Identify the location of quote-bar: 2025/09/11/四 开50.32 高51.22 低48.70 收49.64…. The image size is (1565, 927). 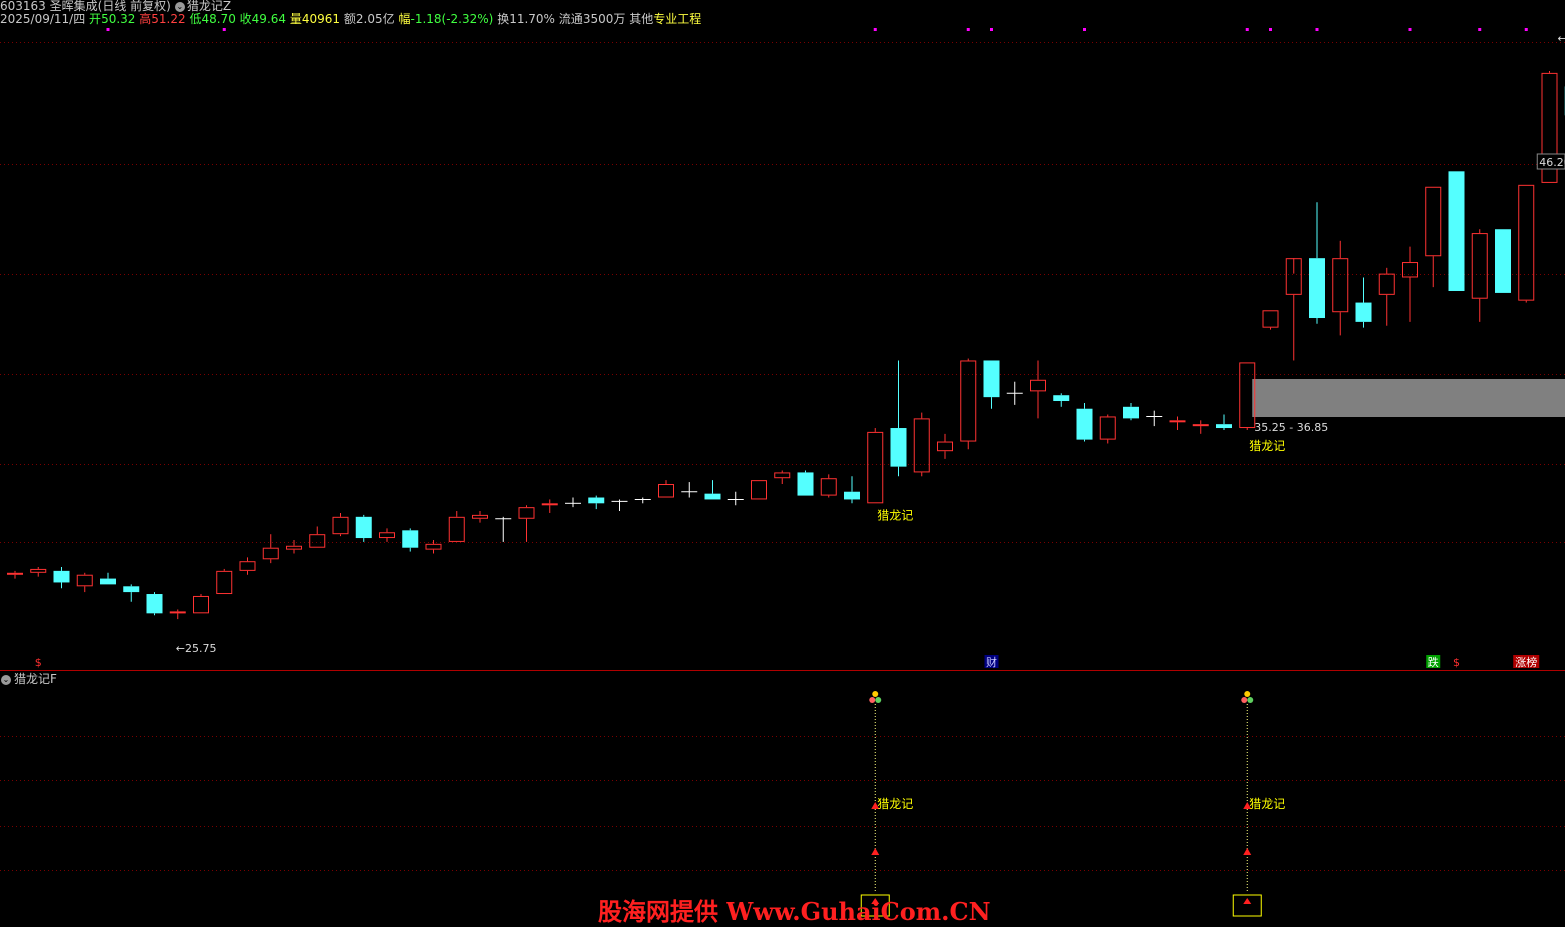
(350, 19).